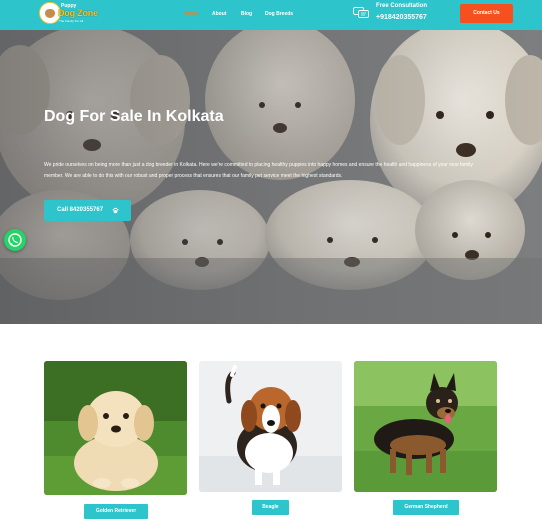  What do you see at coordinates (426, 507) in the screenshot?
I see `german-shepherd-button: German Shepherd` at bounding box center [426, 507].